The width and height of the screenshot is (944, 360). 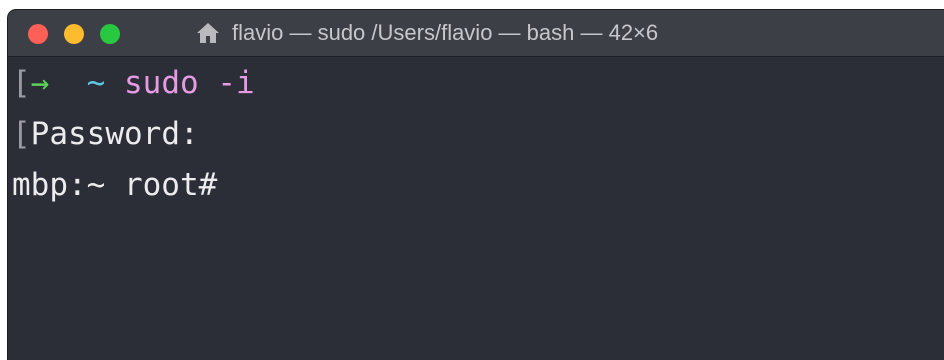 I want to click on maximize-button, so click(x=110, y=34).